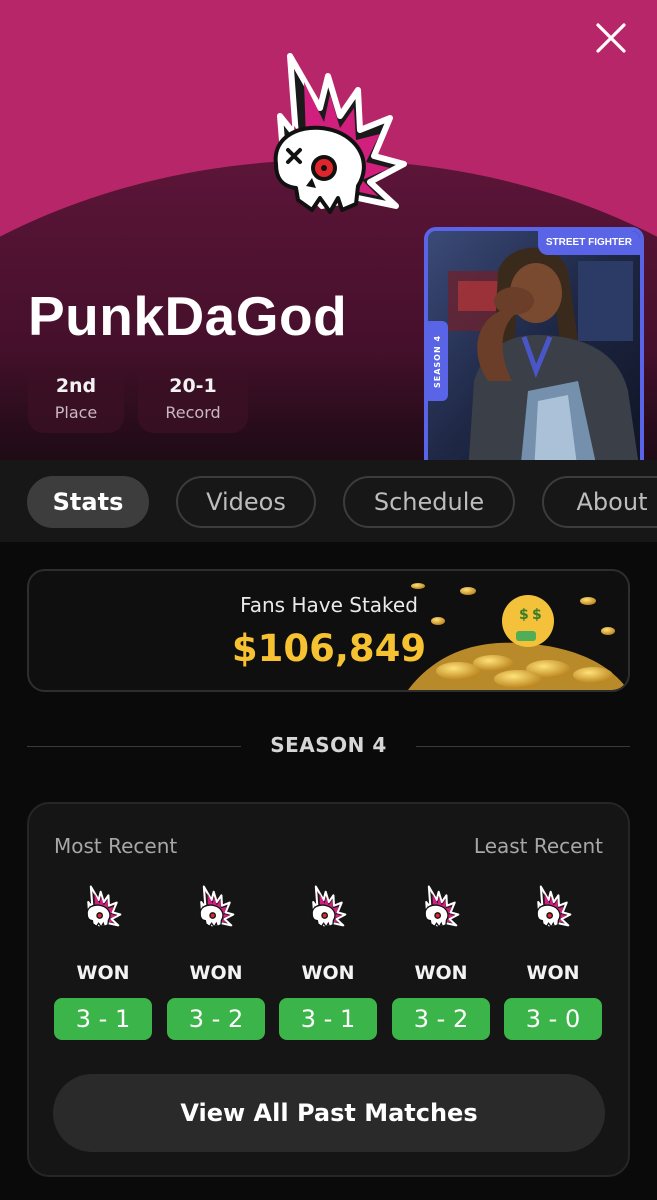 The width and height of the screenshot is (657, 1200). I want to click on close-icon, so click(611, 38).